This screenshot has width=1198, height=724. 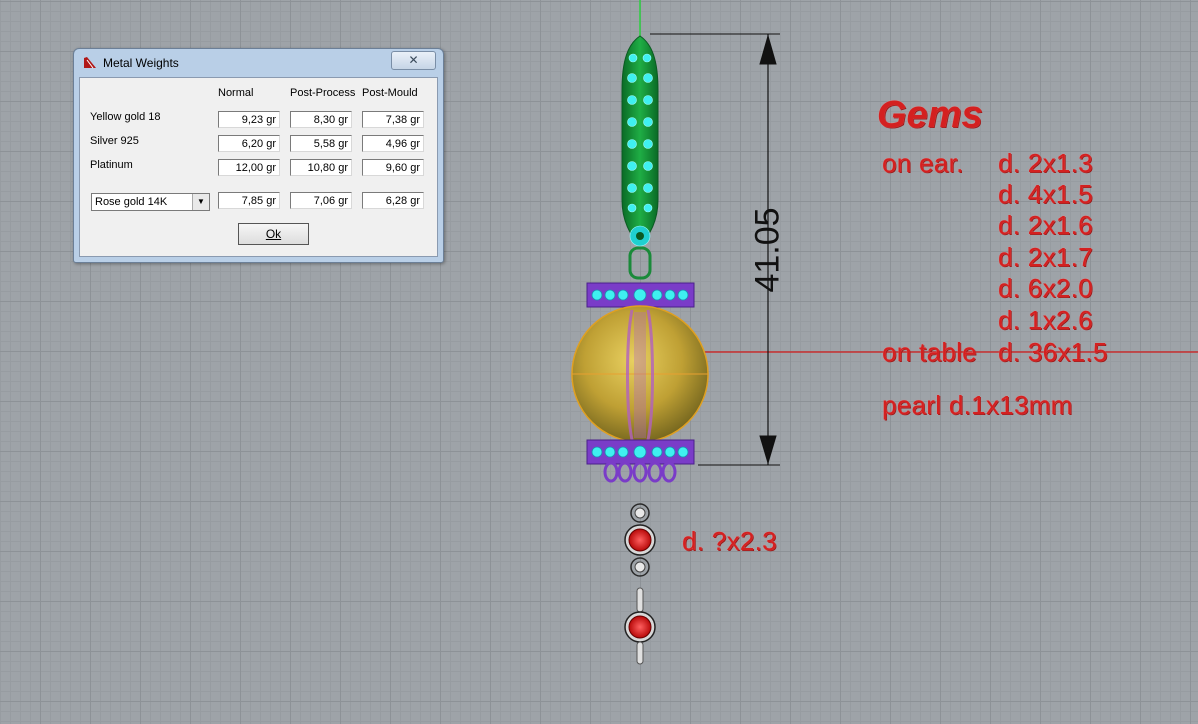 I want to click on row-label-platinum: Platinum, so click(x=111, y=165).